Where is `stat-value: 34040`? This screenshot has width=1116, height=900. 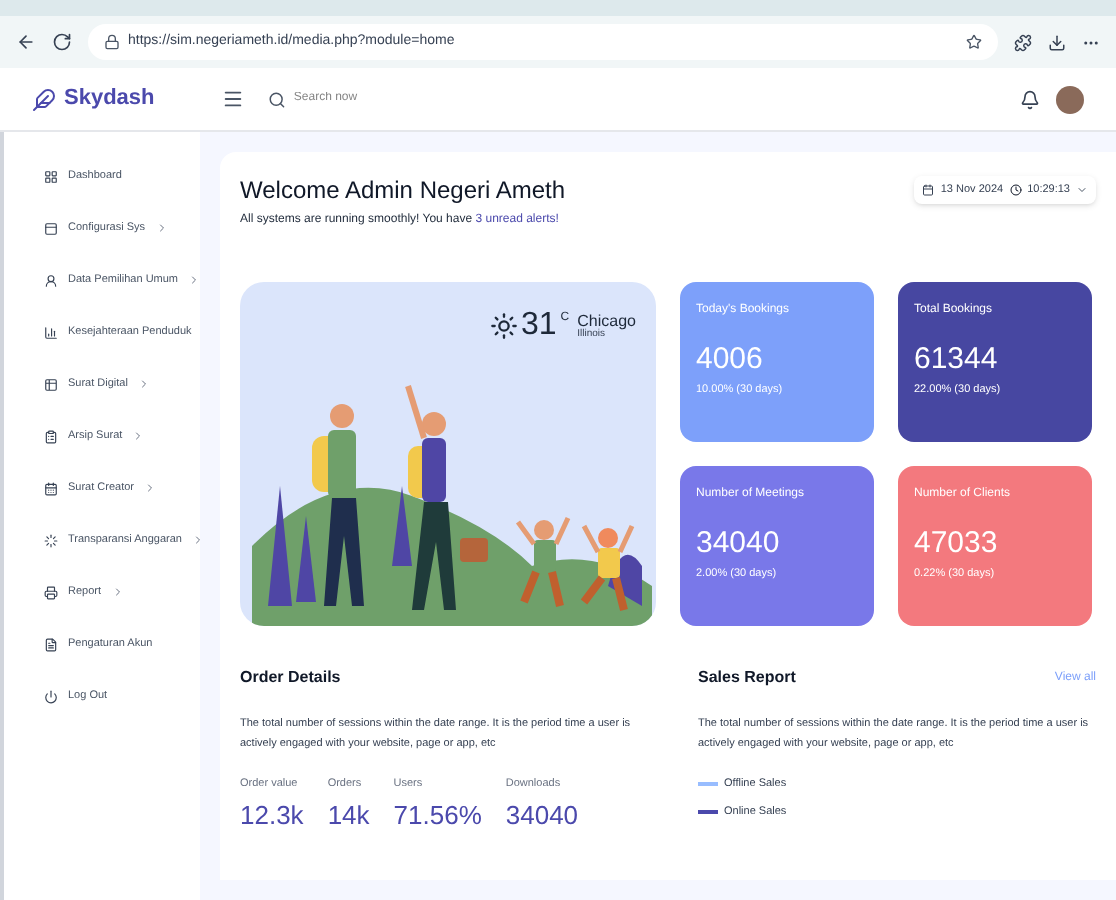
stat-value: 34040 is located at coordinates (739, 543).